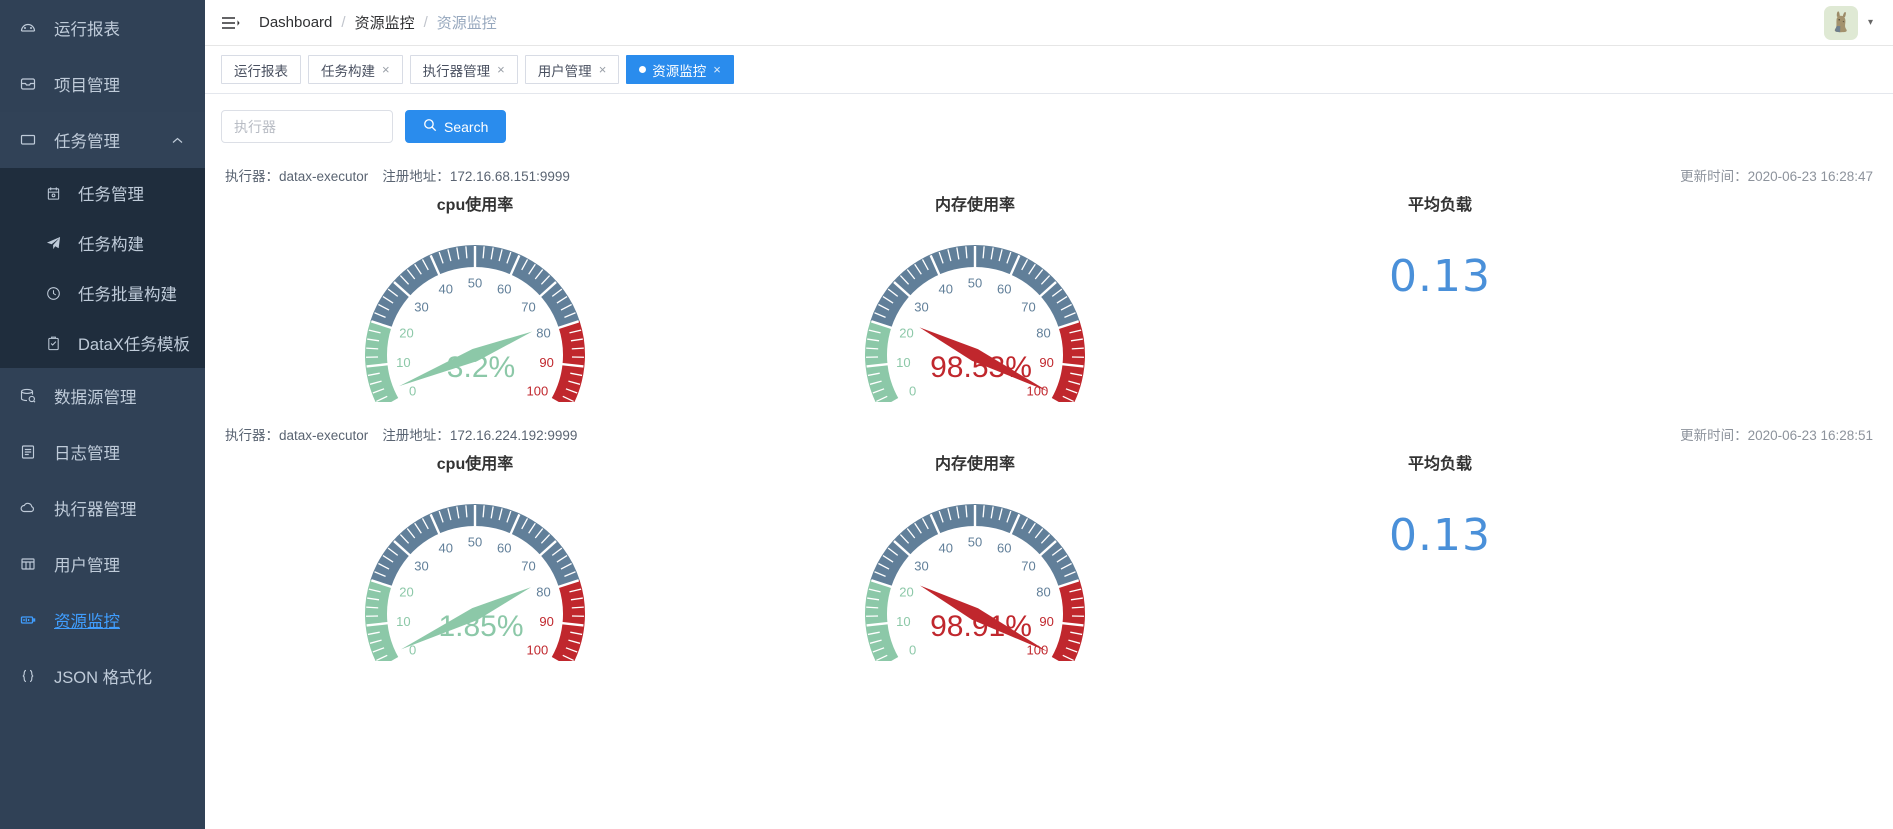  What do you see at coordinates (87, 566) in the screenshot?
I see `sidebar-item-label: 用户管理` at bounding box center [87, 566].